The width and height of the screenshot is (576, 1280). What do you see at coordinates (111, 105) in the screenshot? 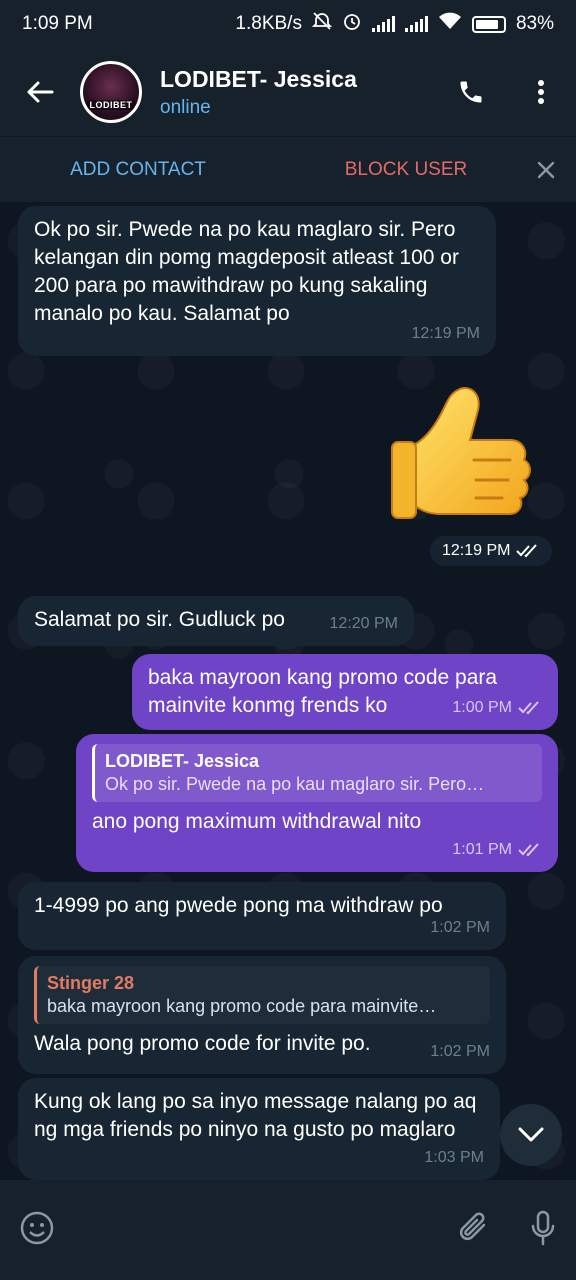
I see `avatar-logo-text: LODIBET` at bounding box center [111, 105].